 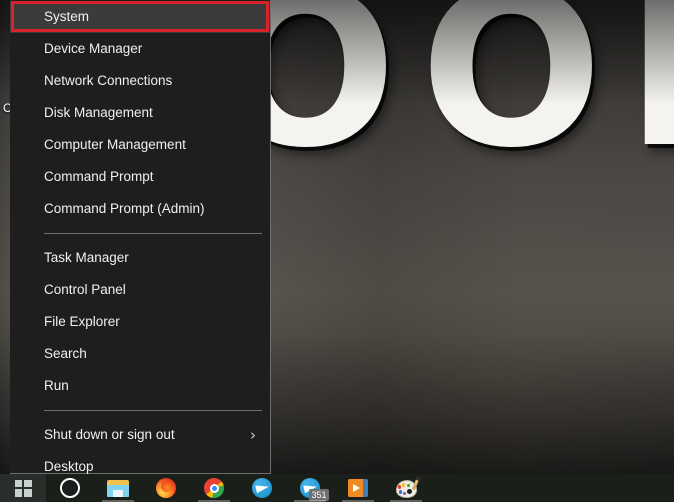 What do you see at coordinates (93, 48) in the screenshot?
I see `menu-item-label: Device Manager` at bounding box center [93, 48].